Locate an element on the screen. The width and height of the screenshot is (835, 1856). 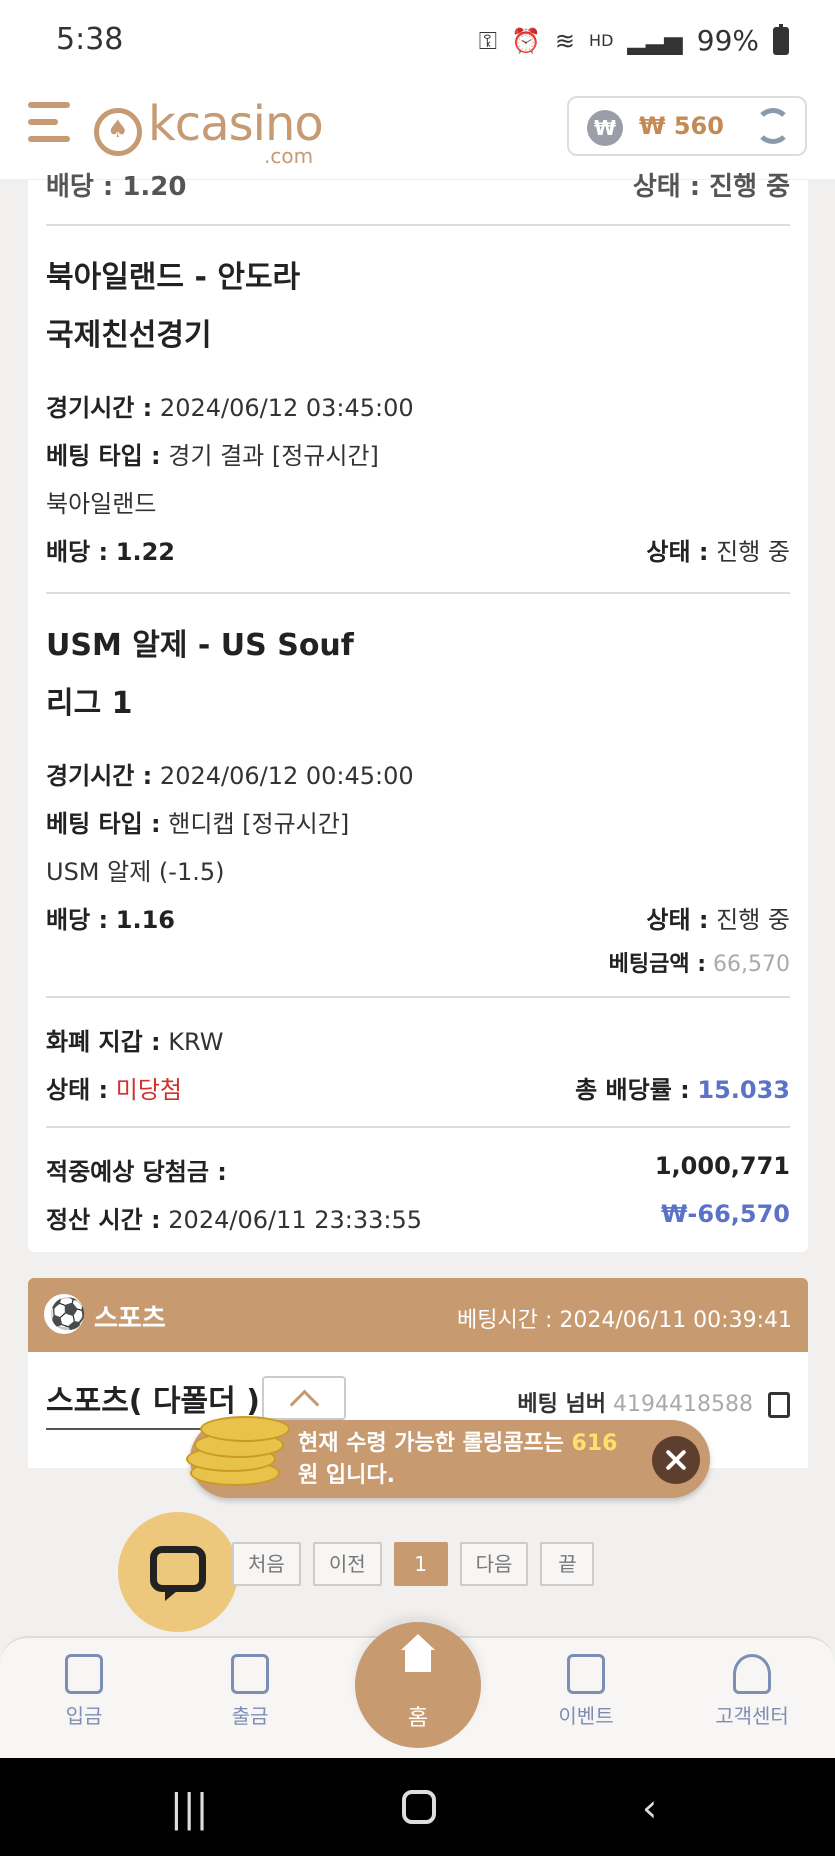
league-name: 리그 1 is located at coordinates (89, 703).